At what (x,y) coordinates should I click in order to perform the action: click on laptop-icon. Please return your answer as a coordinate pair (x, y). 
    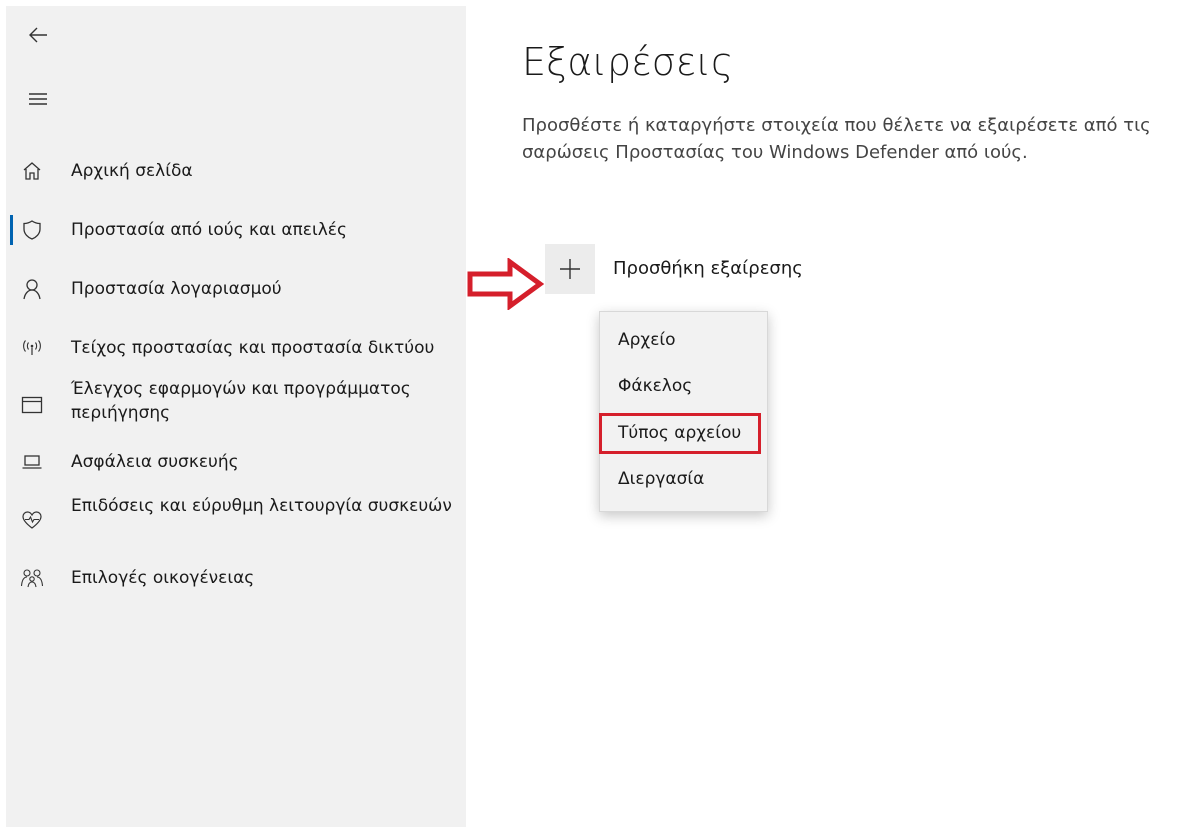
    Looking at the image, I should click on (32, 462).